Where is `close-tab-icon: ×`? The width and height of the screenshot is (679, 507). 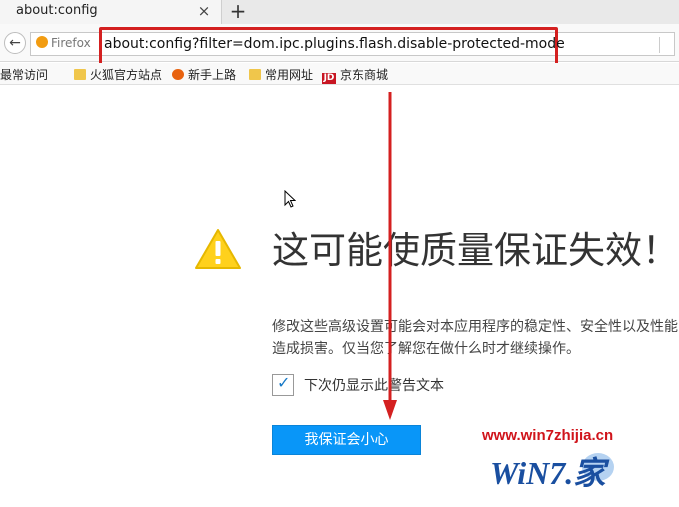 close-tab-icon: × is located at coordinates (204, 11).